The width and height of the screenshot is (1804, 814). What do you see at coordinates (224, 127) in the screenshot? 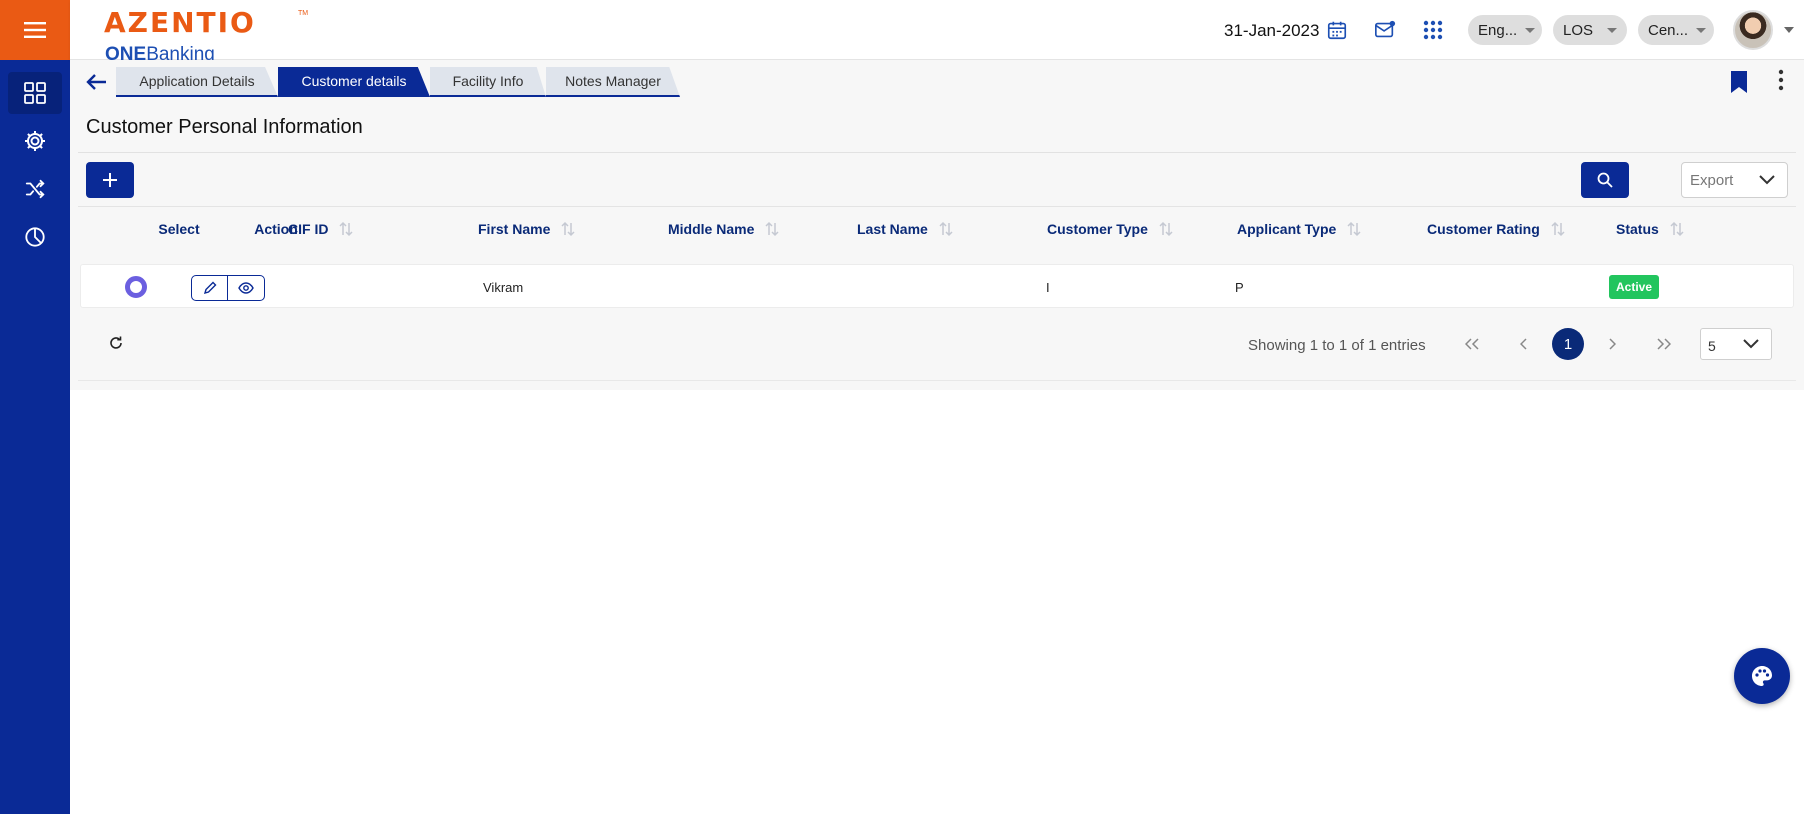
I see `page-title: Customer Personal Information` at bounding box center [224, 127].